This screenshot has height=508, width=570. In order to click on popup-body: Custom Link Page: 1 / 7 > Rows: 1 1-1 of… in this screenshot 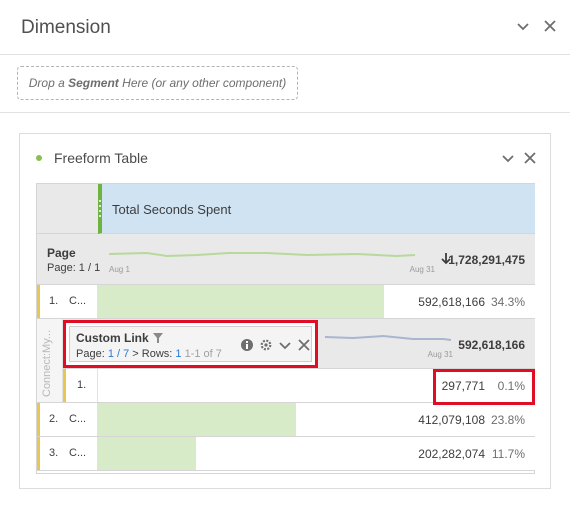, I will do `click(190, 344)`.